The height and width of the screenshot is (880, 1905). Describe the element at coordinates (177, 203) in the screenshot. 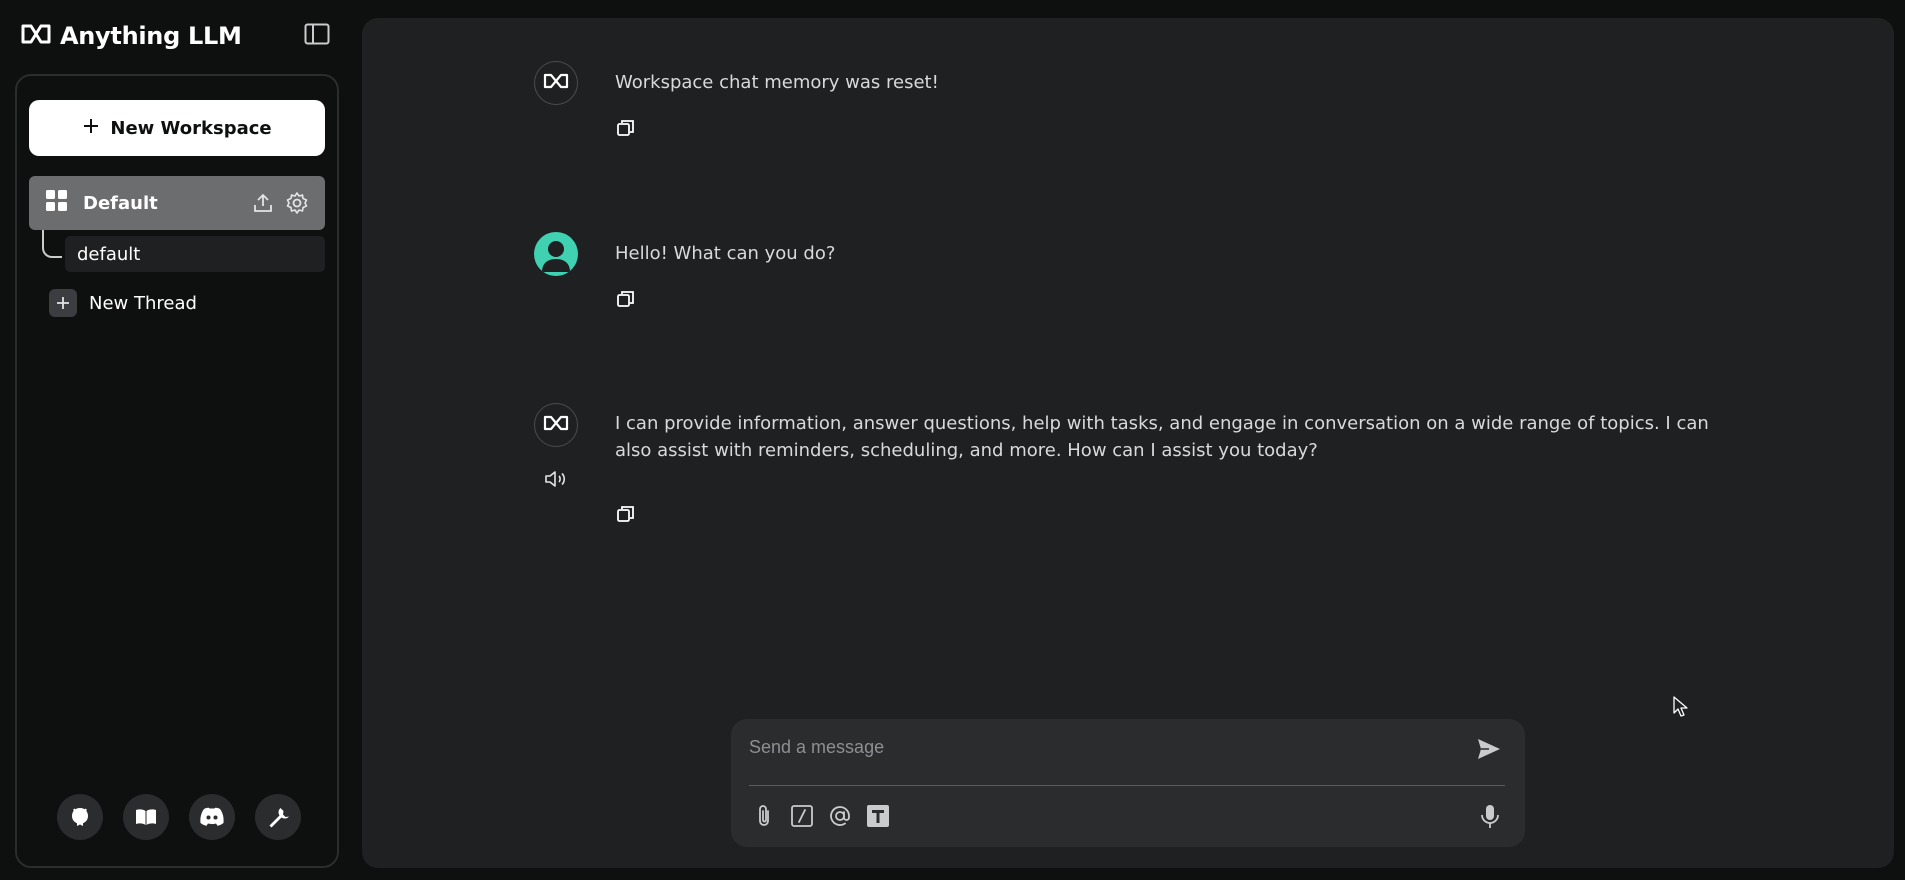

I see `sidebar-item-workspace-default: Default` at that location.